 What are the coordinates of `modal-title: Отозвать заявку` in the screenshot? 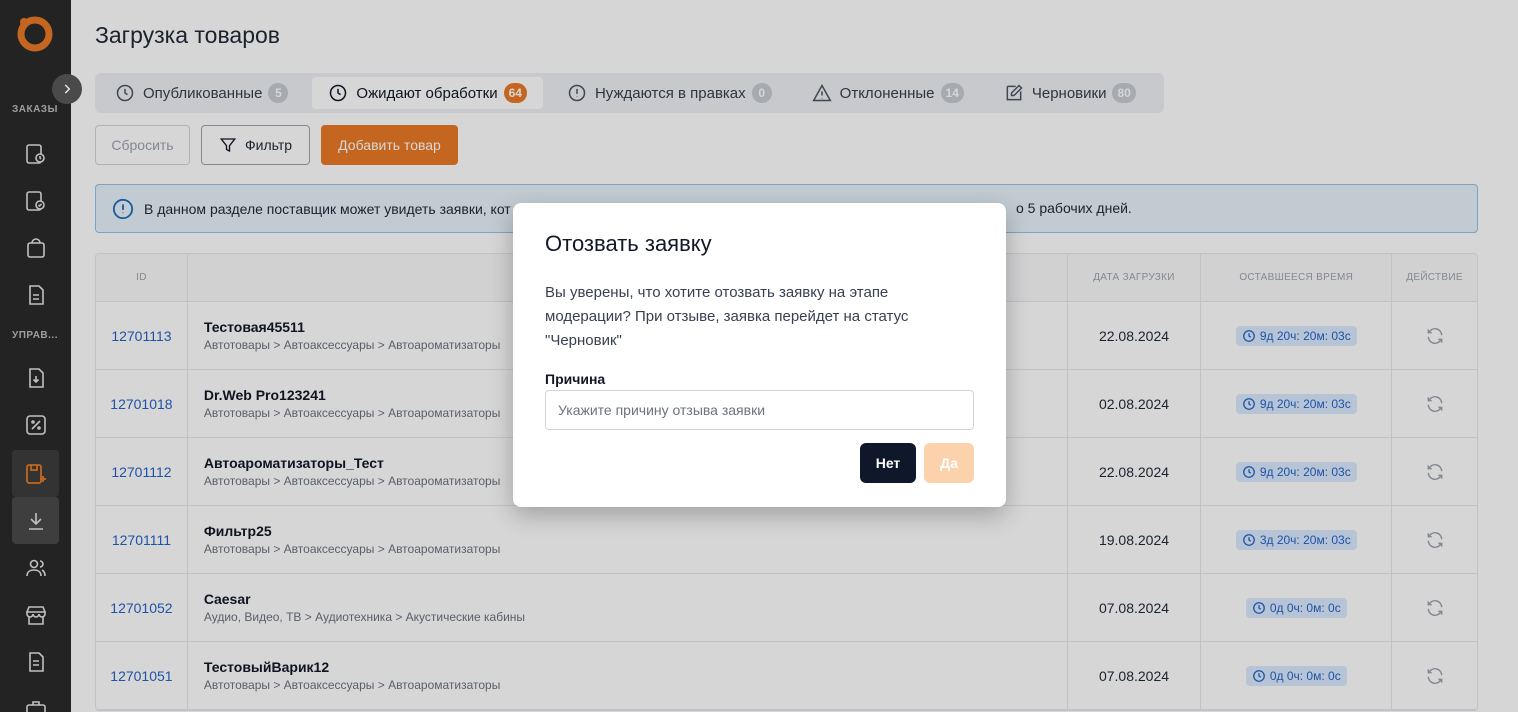 It's located at (628, 243).